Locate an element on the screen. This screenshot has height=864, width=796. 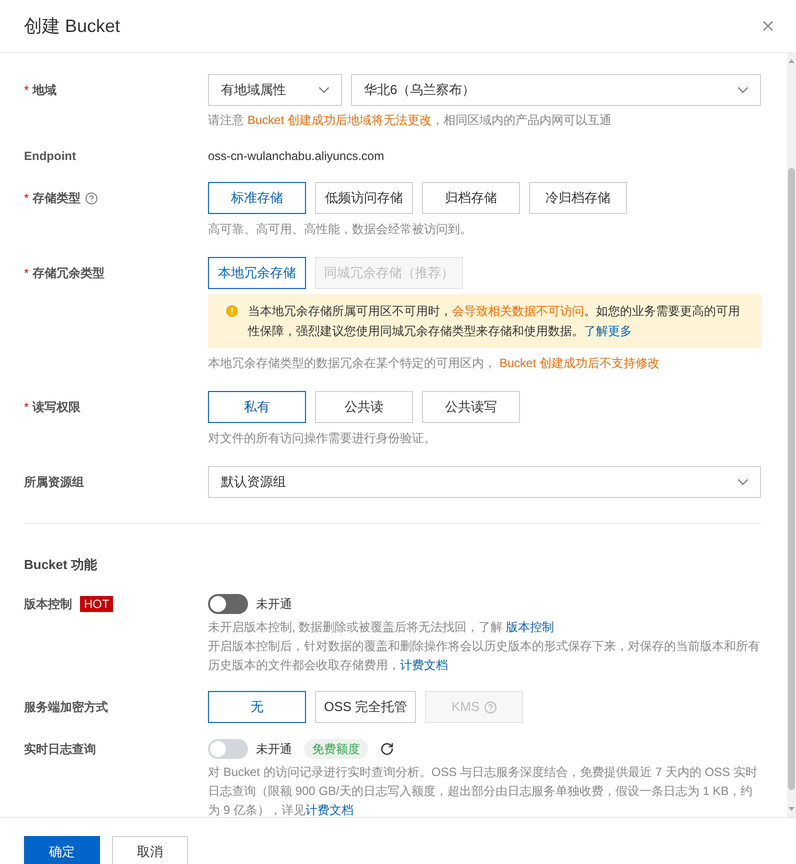
hint-text: 对文件的所有访问操作需要进行身份验证。 is located at coordinates (322, 438).